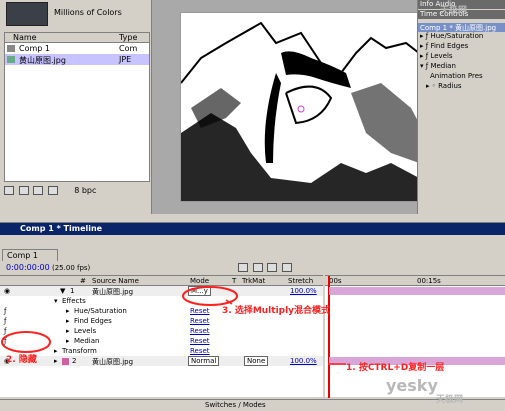  I want to click on watermark-bottom: 天极网, so click(450, 400).